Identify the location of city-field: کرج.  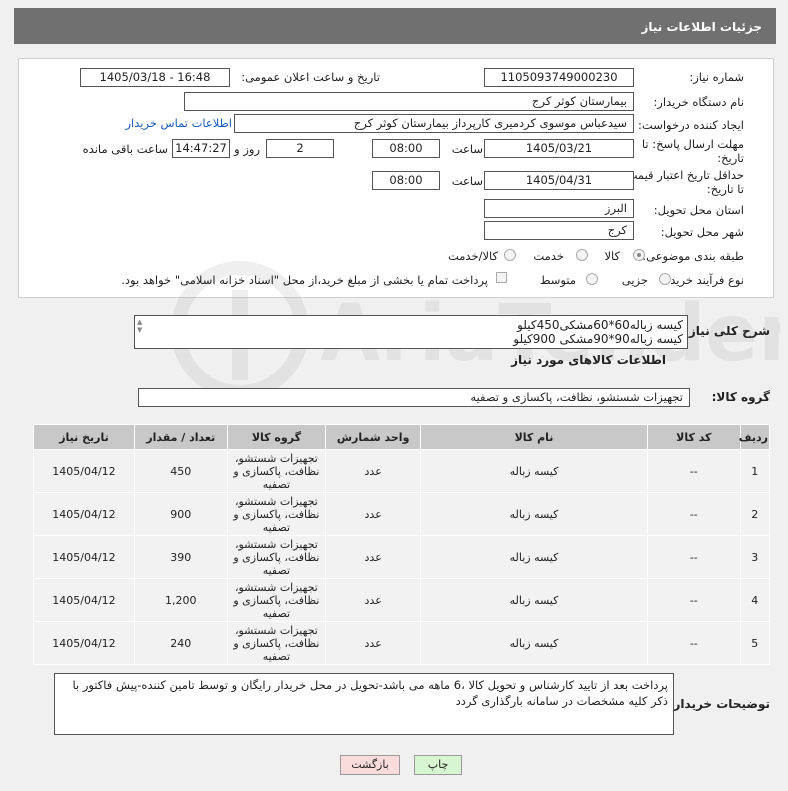
(559, 230).